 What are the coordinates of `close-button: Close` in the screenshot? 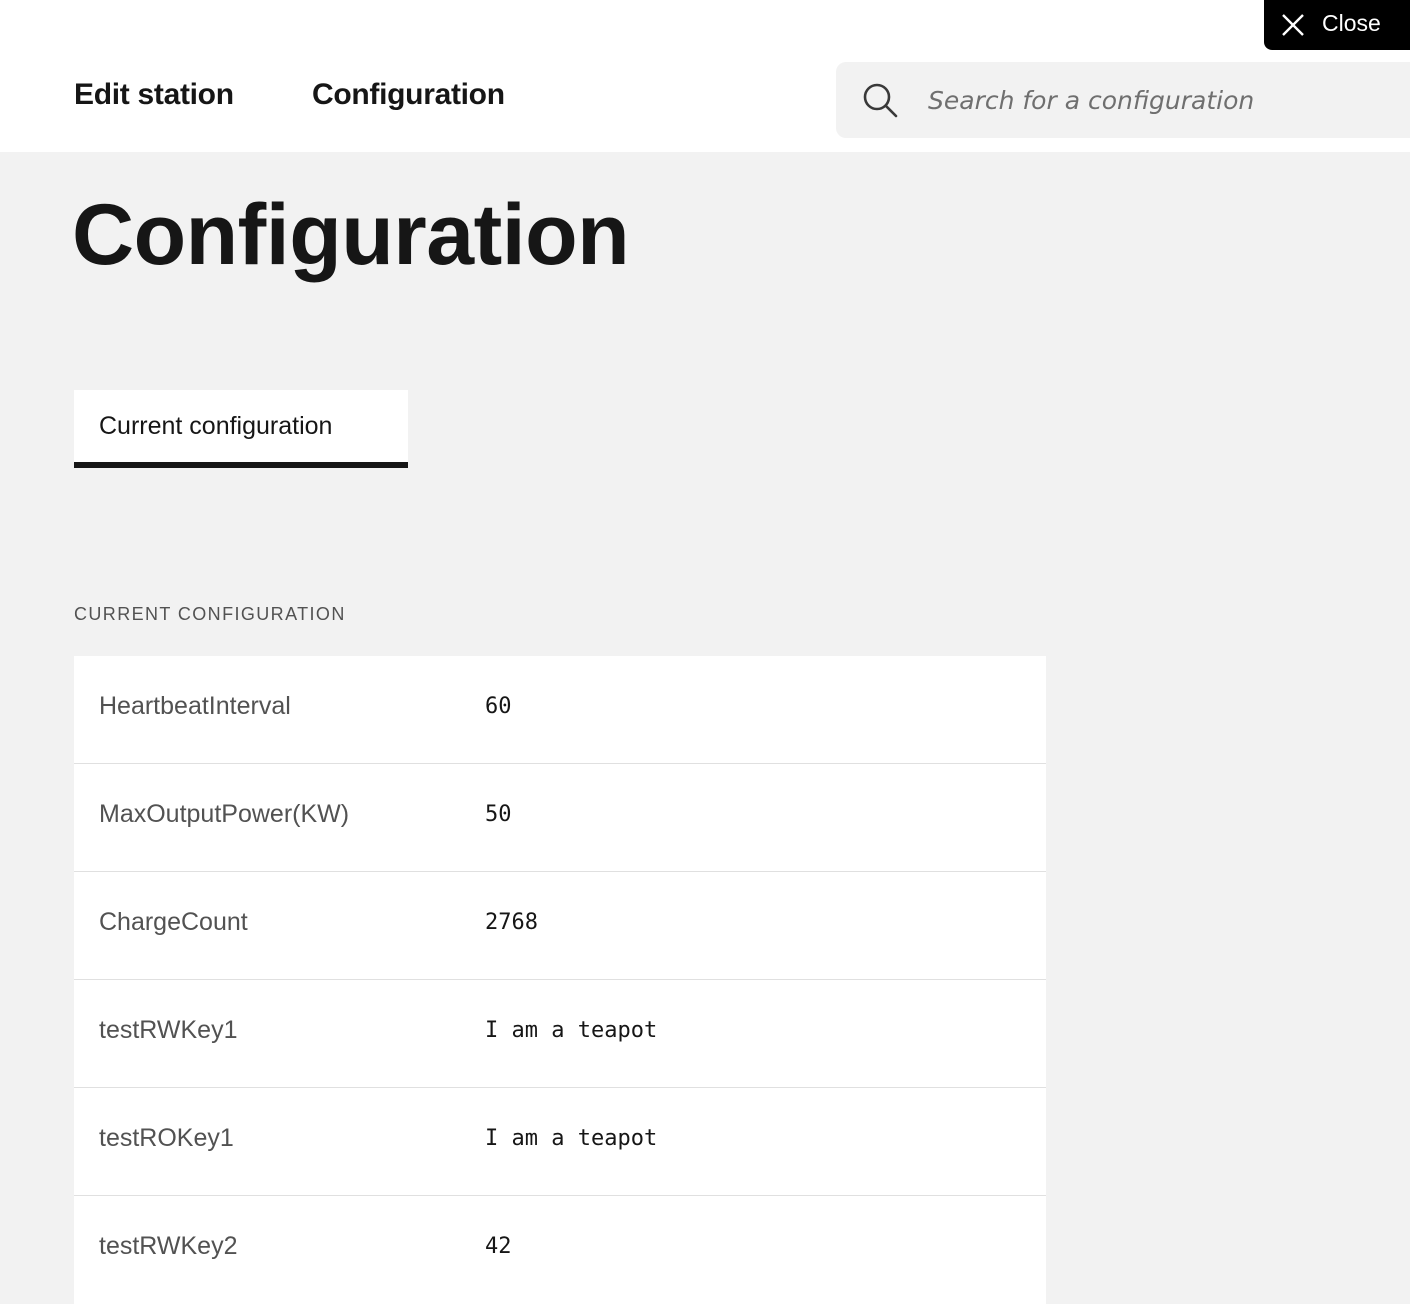 It's located at (1337, 25).